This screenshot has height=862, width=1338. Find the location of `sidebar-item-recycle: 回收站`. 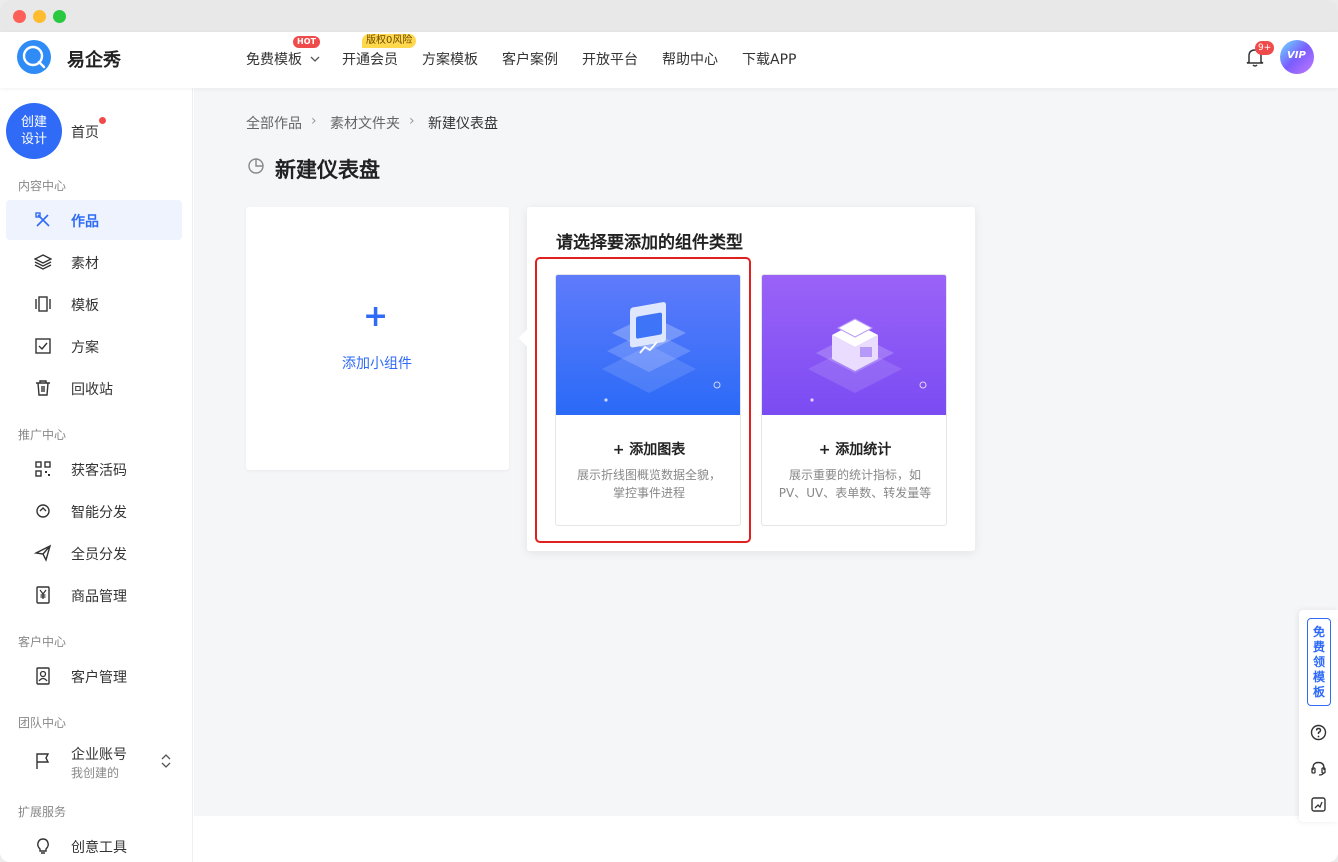

sidebar-item-recycle: 回收站 is located at coordinates (94, 388).